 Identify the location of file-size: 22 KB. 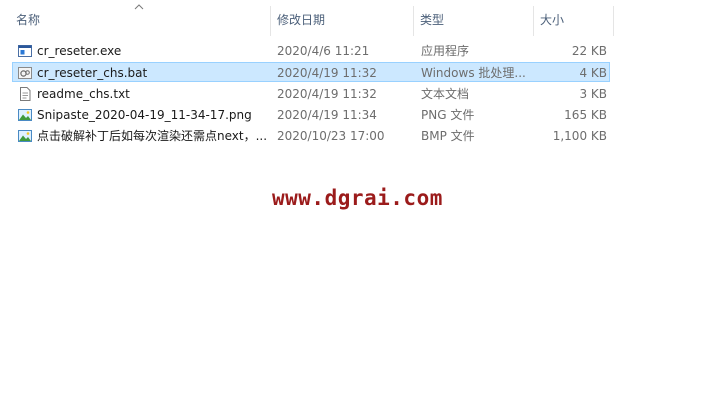
(589, 51).